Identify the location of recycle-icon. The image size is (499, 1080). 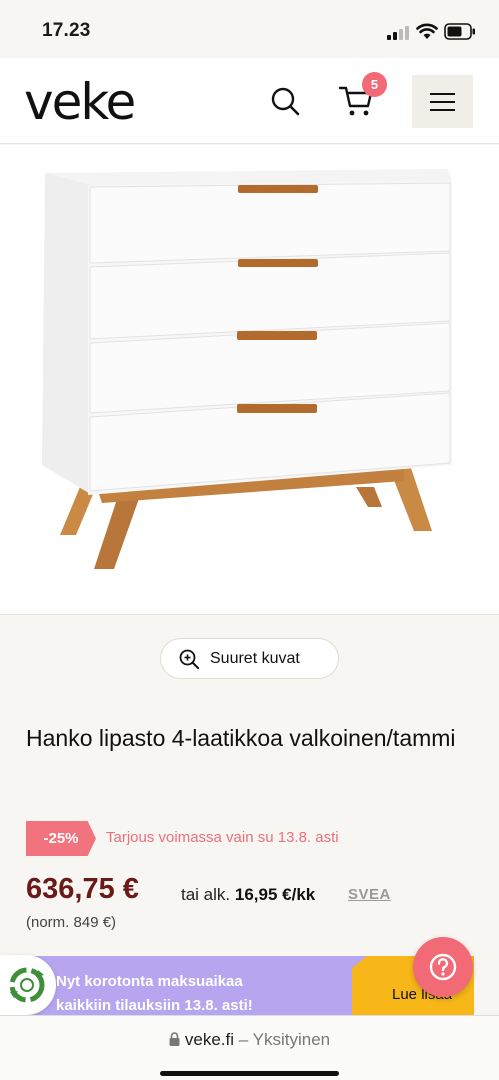
(27, 985).